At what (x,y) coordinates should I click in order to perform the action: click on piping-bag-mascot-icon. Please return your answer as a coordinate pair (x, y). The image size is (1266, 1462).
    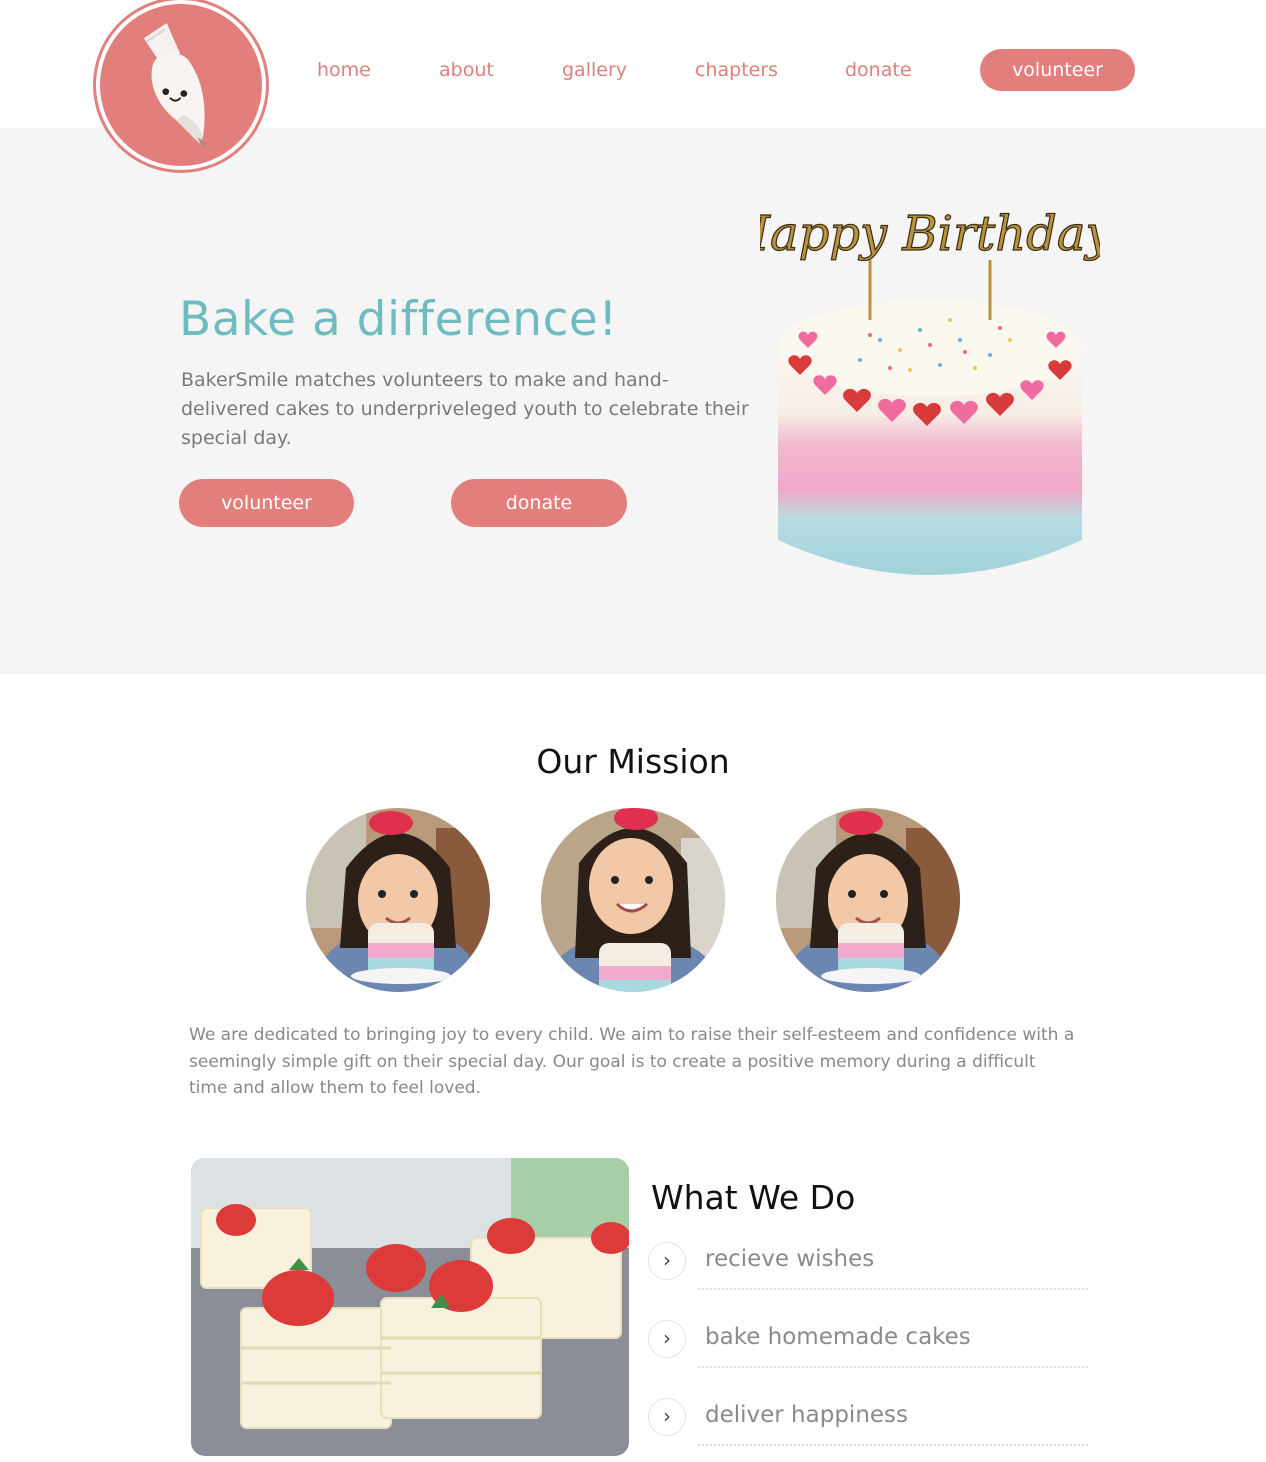
    Looking at the image, I should click on (181, 85).